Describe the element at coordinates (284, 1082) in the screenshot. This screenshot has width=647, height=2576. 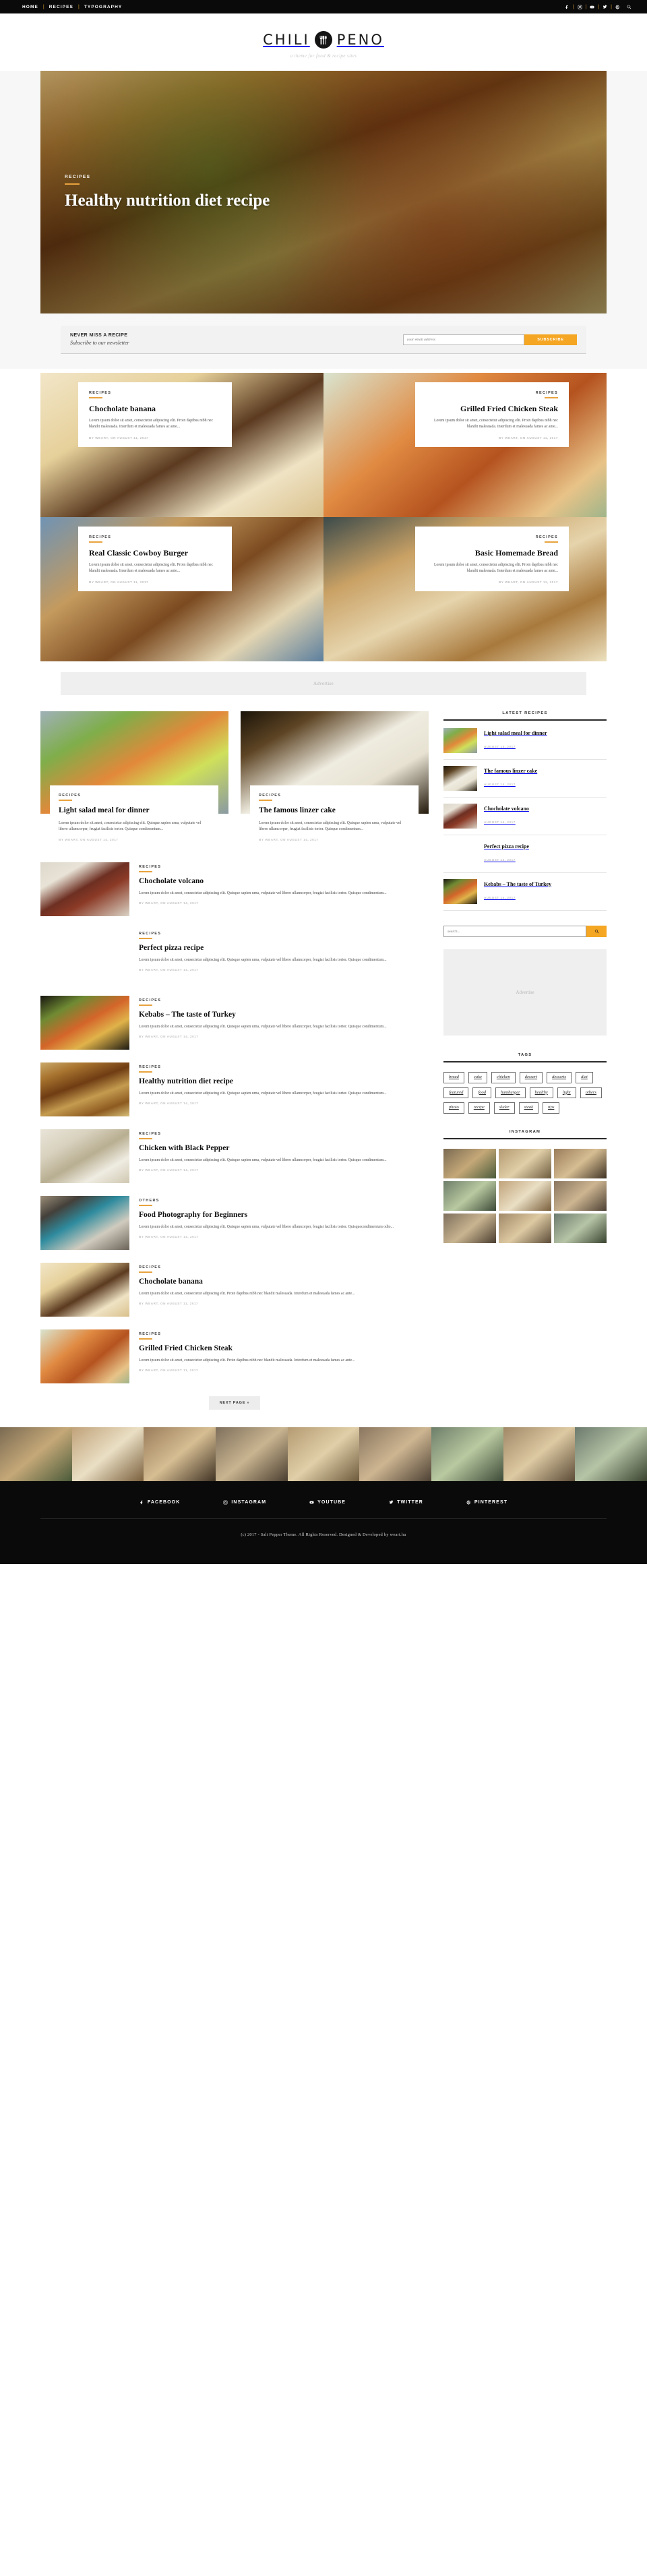
I see `post-title: Healthy nutrition diet recipe` at that location.